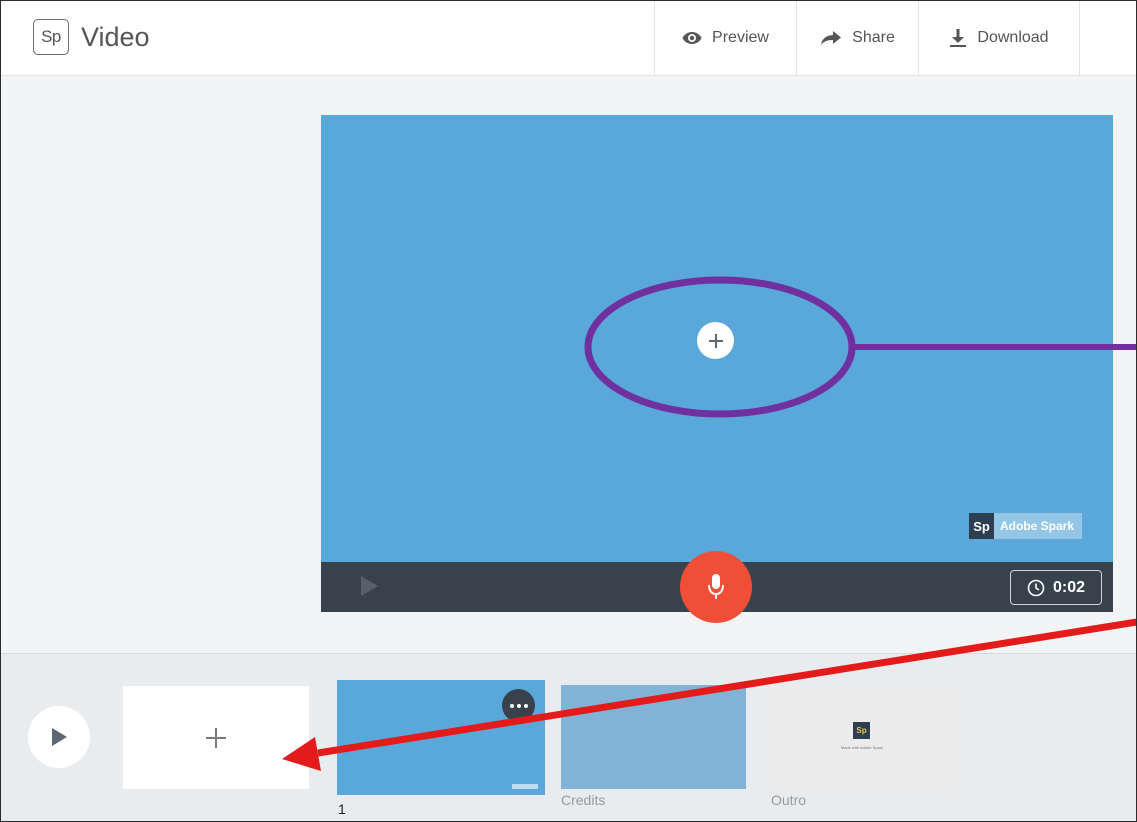 The height and width of the screenshot is (822, 1137). What do you see at coordinates (1069, 587) in the screenshot?
I see `duration-value: 0:02` at bounding box center [1069, 587].